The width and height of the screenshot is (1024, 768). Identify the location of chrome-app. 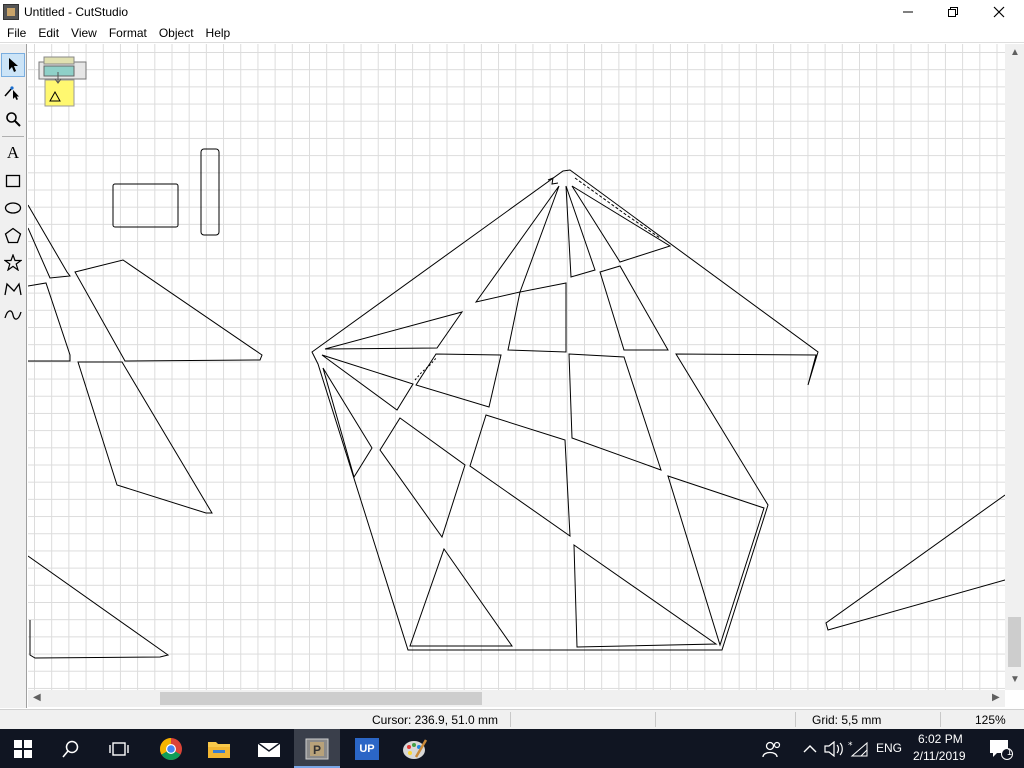
(171, 748).